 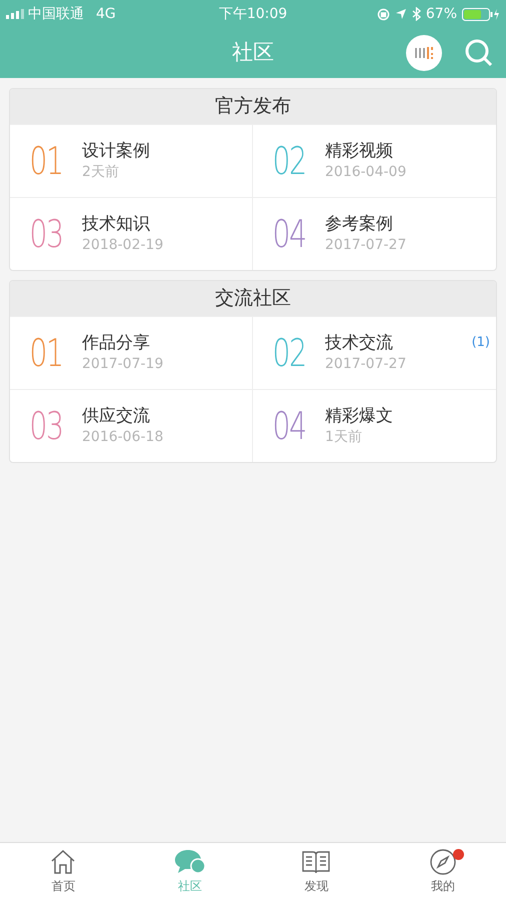 I want to click on category-item: 03 技术知识 2018-02-19, so click(x=131, y=233).